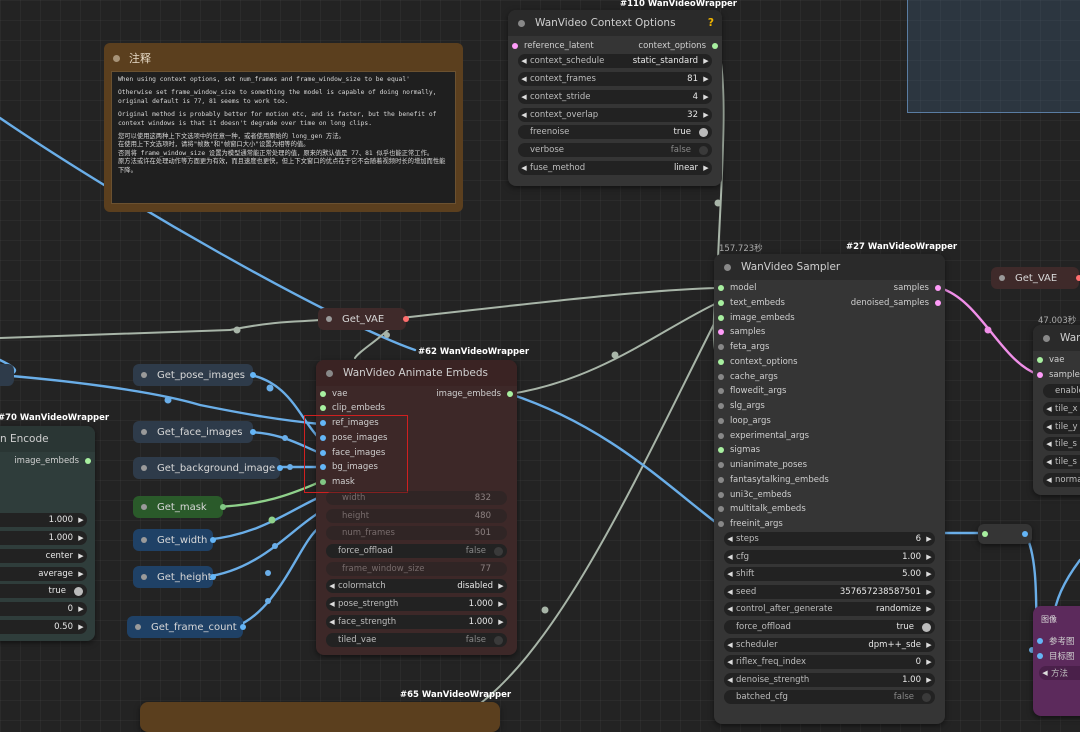 The height and width of the screenshot is (732, 1080). What do you see at coordinates (752, 391) in the screenshot?
I see `input-slot-flowedit-args: flowedit_args` at bounding box center [752, 391].